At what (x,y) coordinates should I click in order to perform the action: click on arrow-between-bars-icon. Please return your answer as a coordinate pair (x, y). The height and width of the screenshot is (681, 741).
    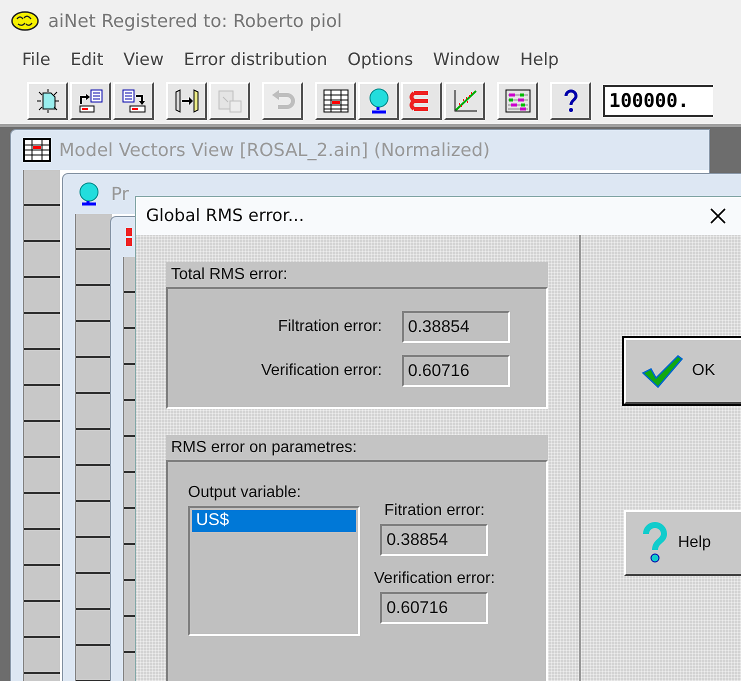
    Looking at the image, I should click on (186, 101).